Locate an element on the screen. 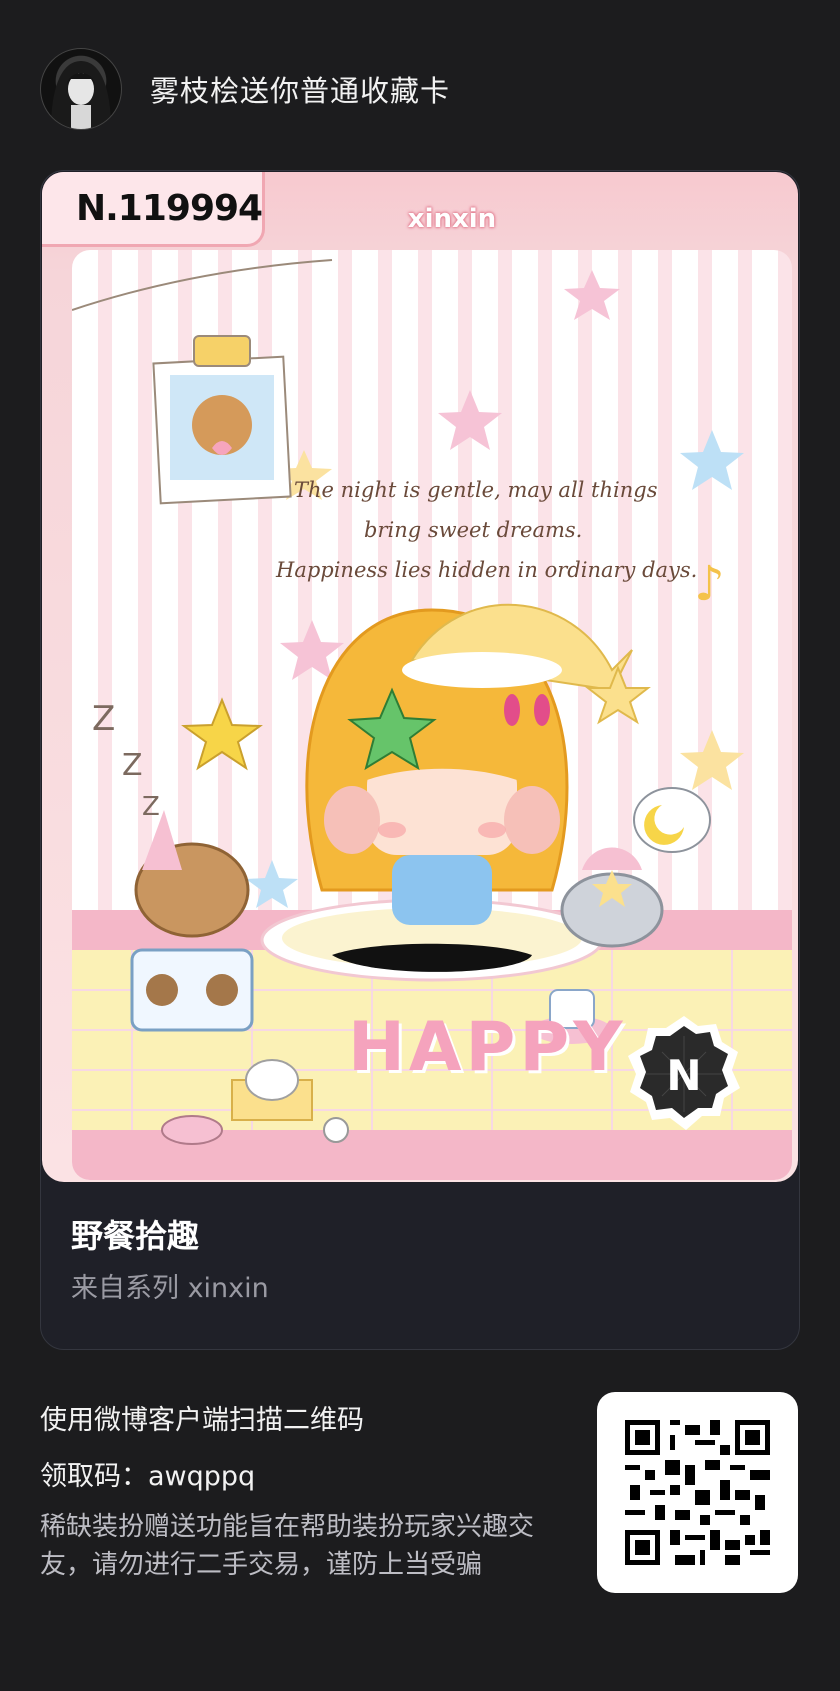 The width and height of the screenshot is (840, 1691). serial-tab: N.119994 is located at coordinates (153, 209).